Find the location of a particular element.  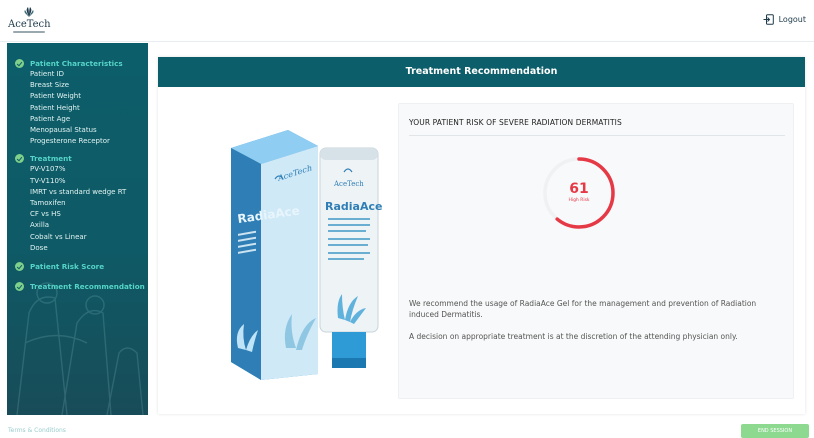

sidebar-item-tamoxifen: Tamoxifen is located at coordinates (89, 203).